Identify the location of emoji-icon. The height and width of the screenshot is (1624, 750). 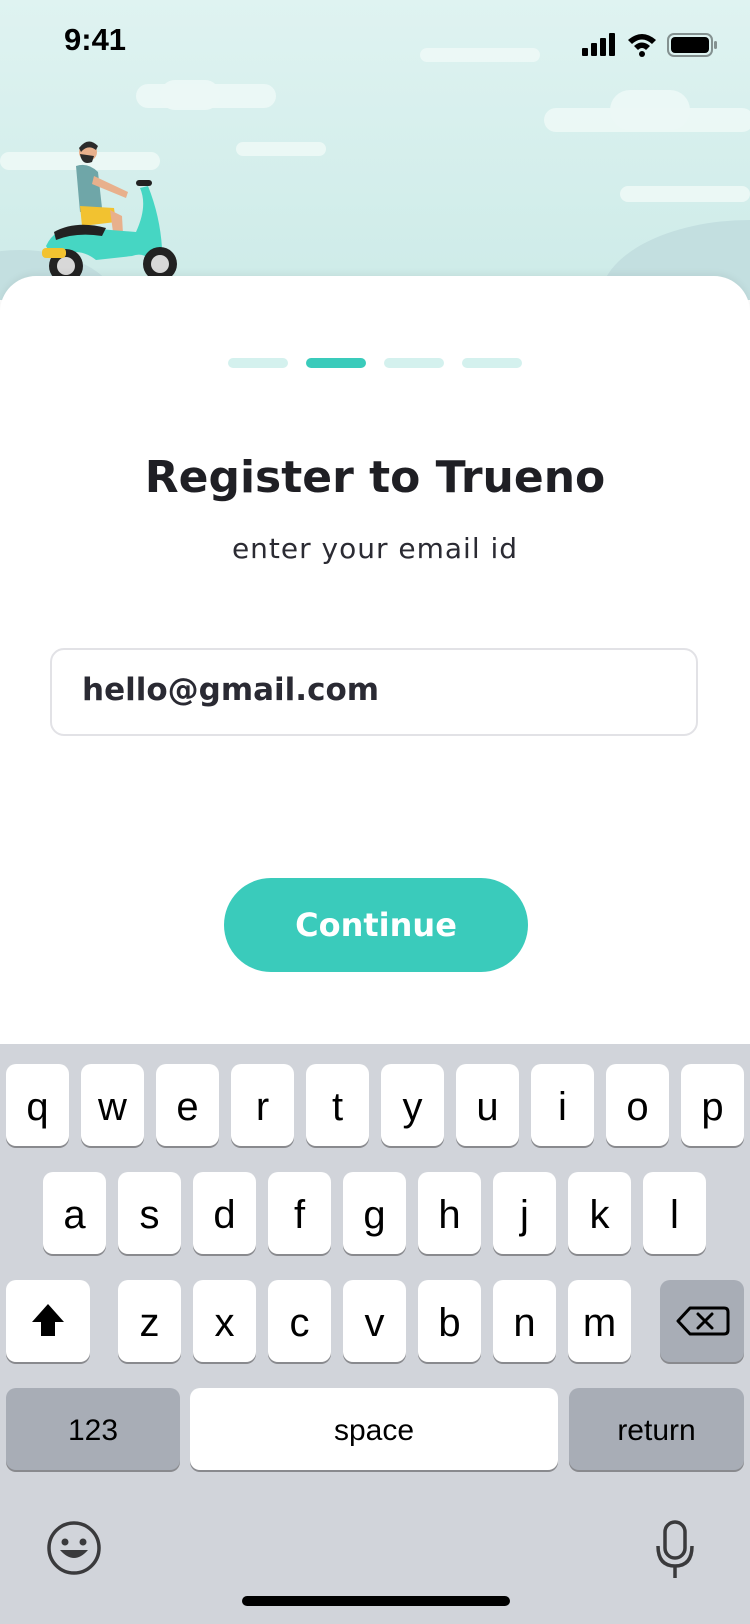
(74, 1548).